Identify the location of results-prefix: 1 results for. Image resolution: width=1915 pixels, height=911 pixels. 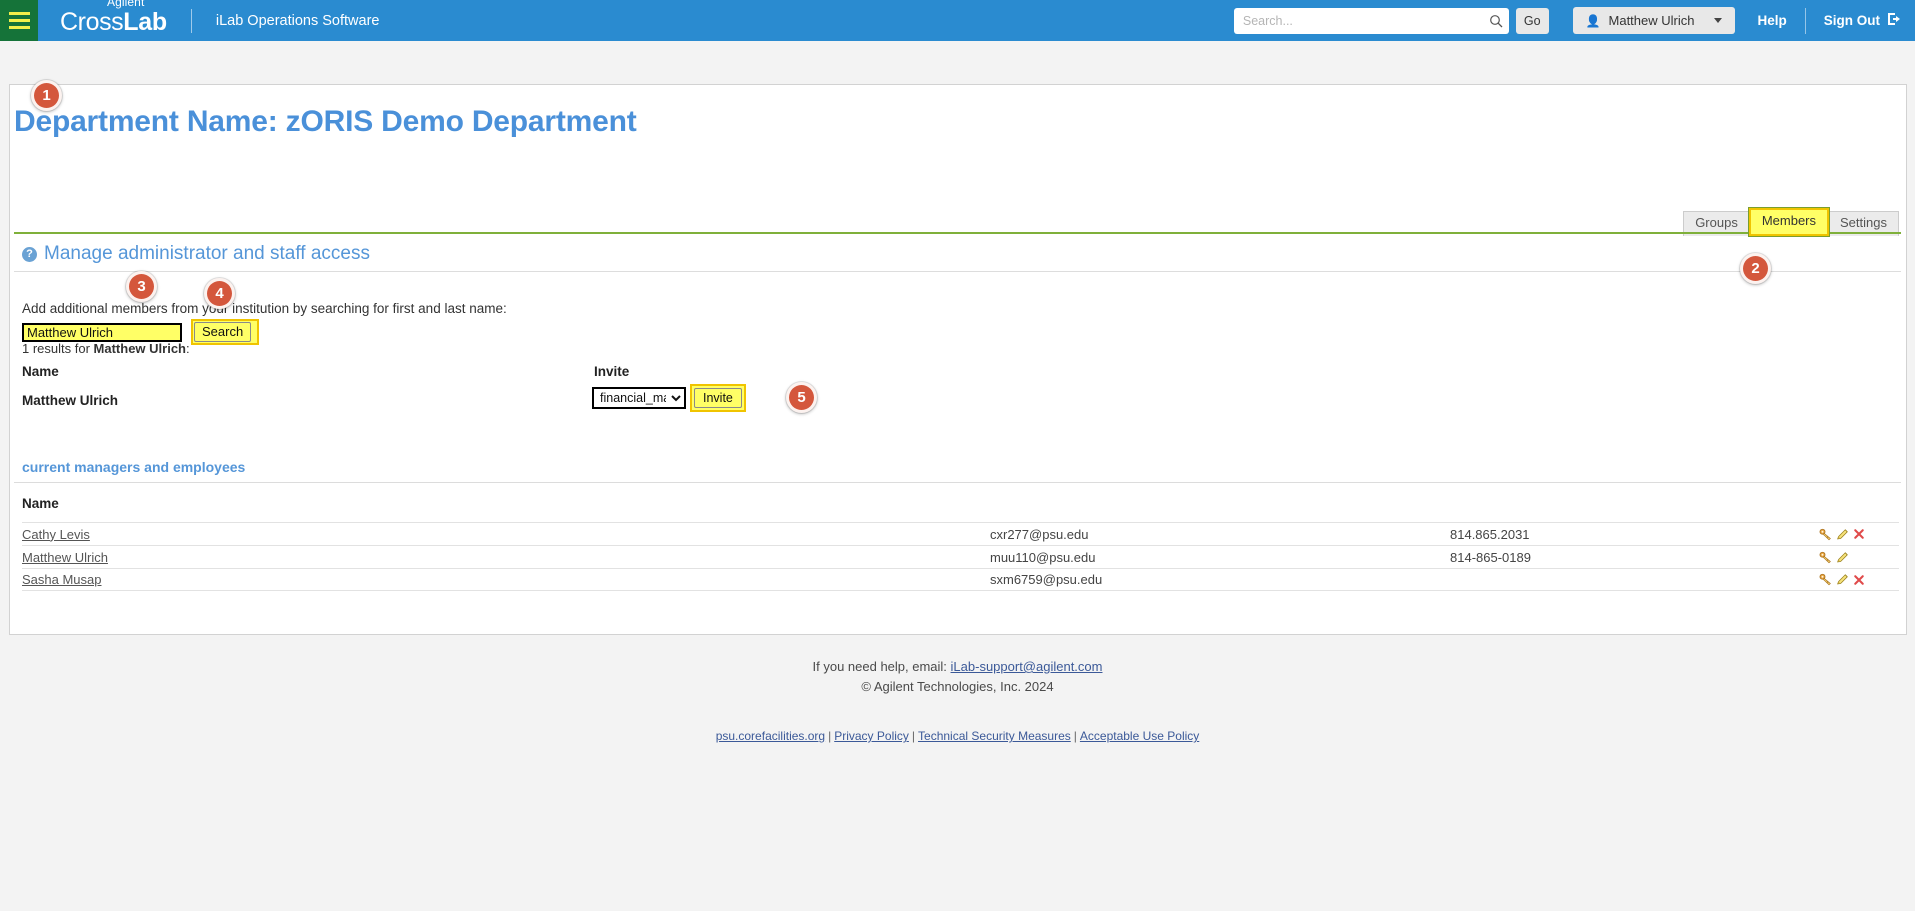
(58, 348).